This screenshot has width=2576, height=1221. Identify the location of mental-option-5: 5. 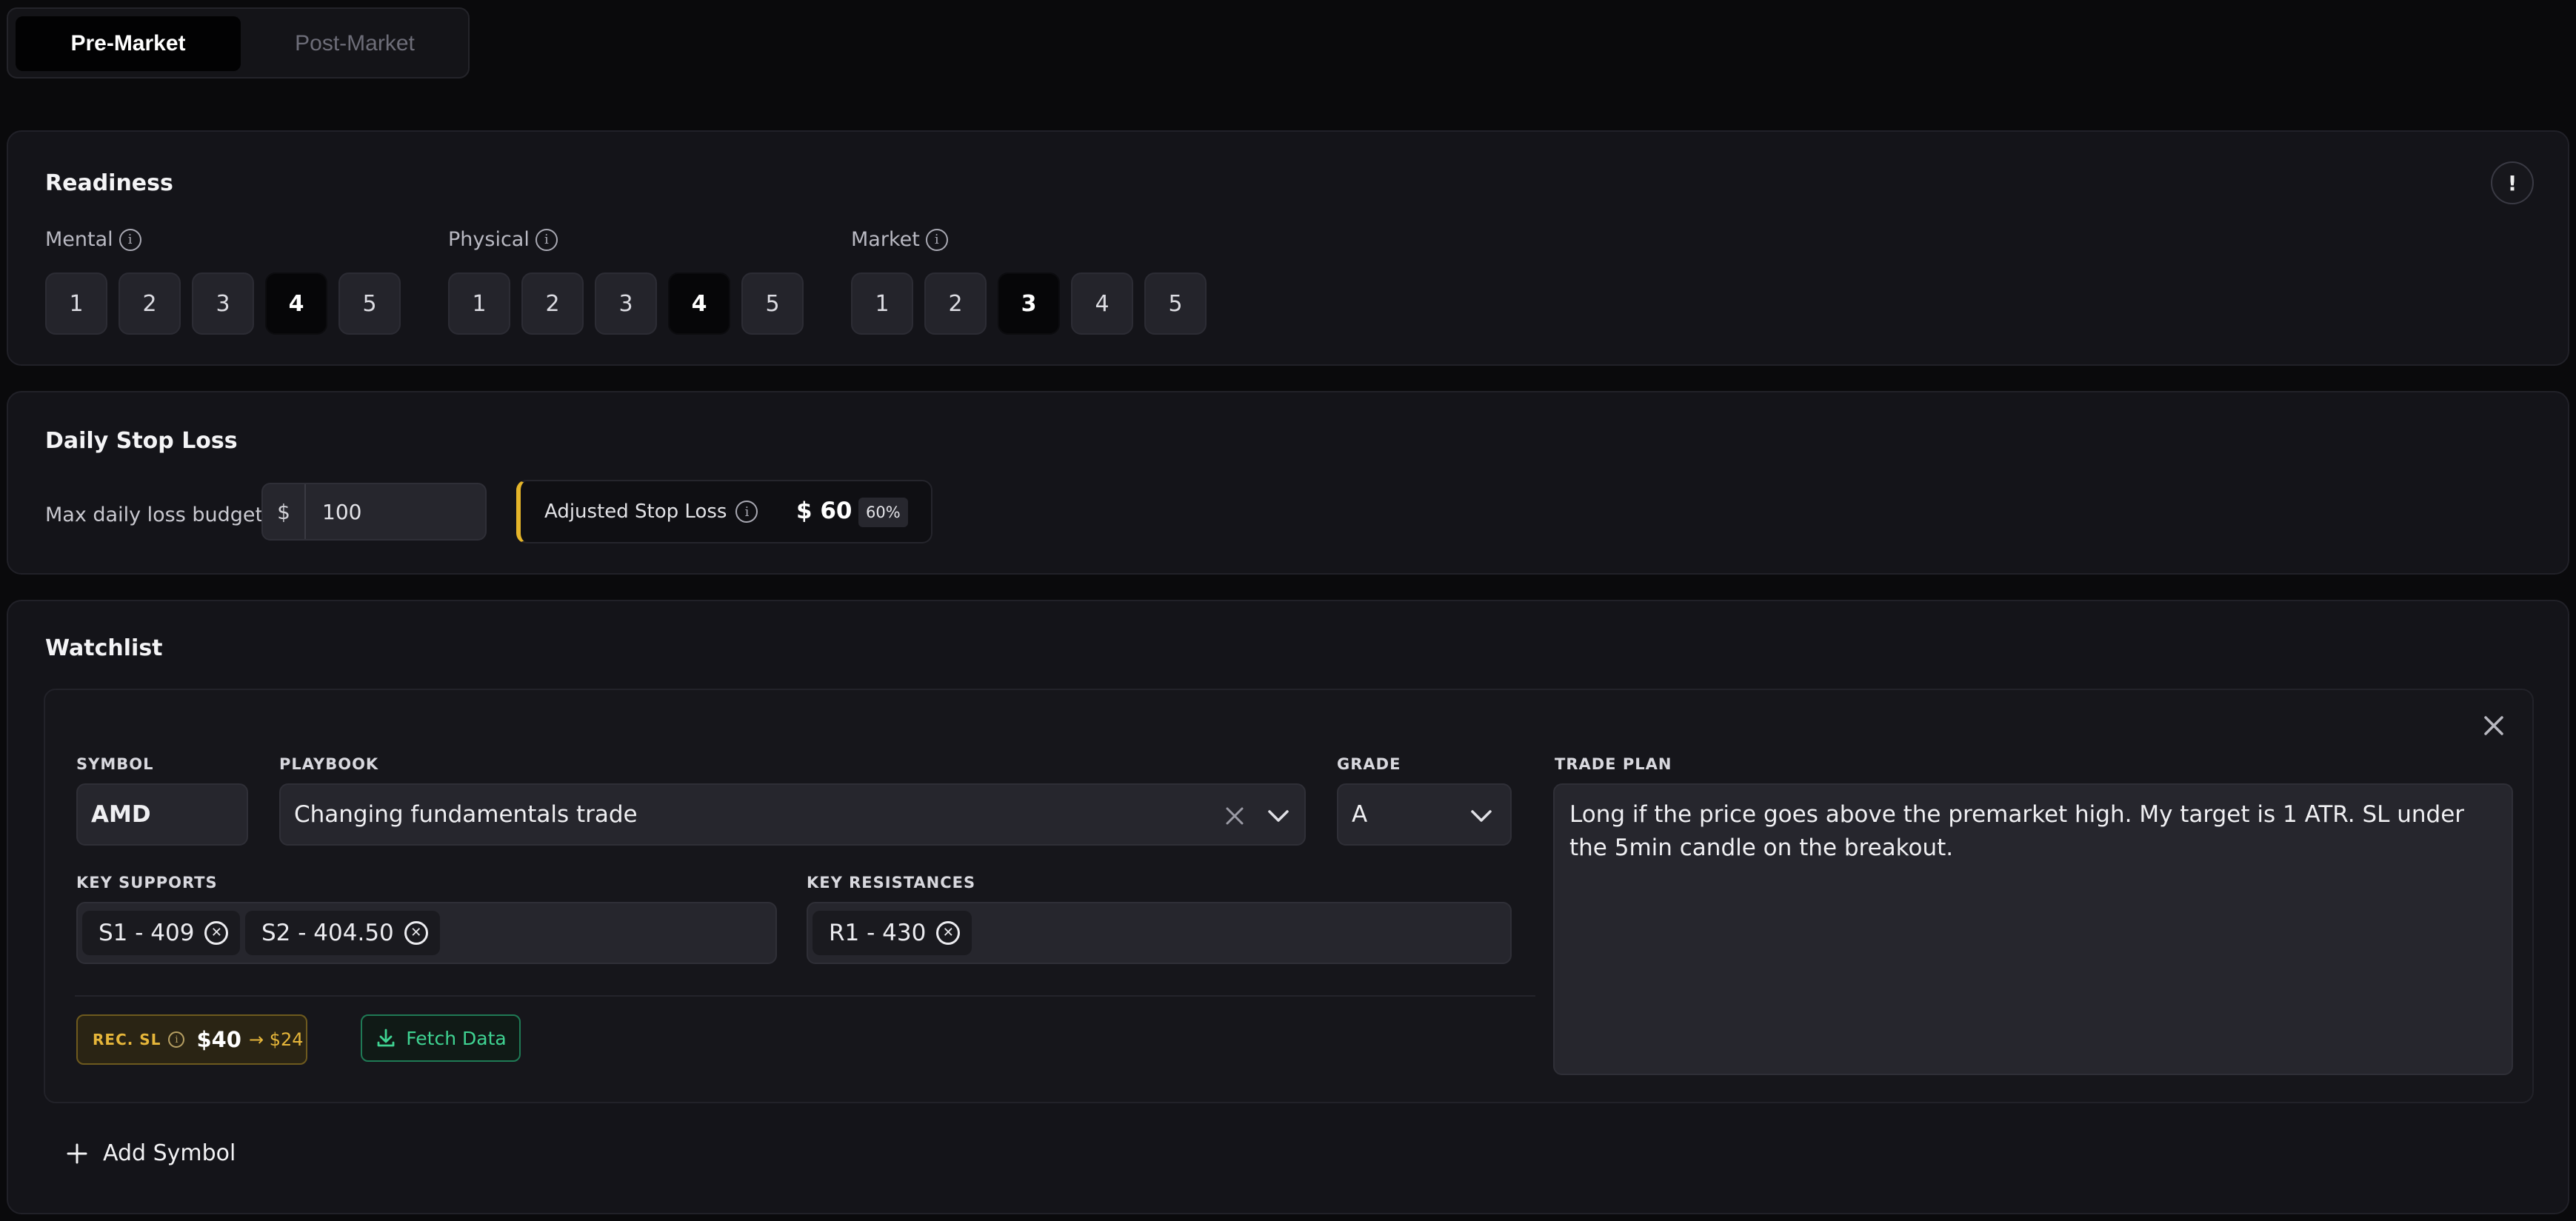
(369, 303).